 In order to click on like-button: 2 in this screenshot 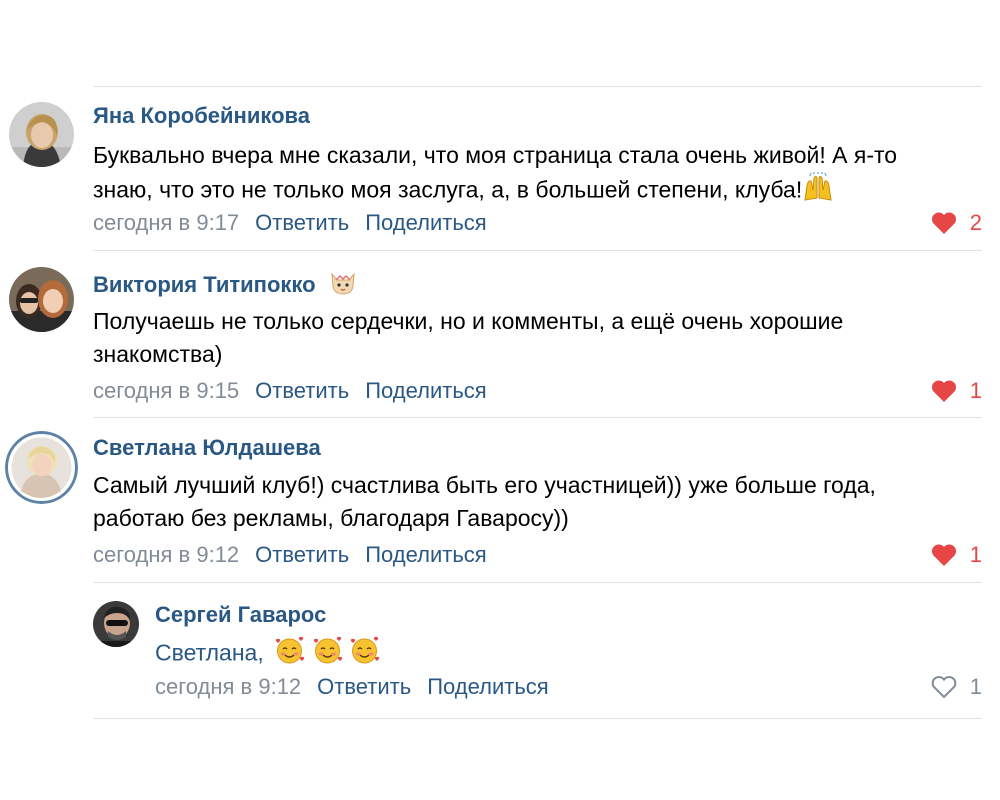, I will do `click(956, 223)`.